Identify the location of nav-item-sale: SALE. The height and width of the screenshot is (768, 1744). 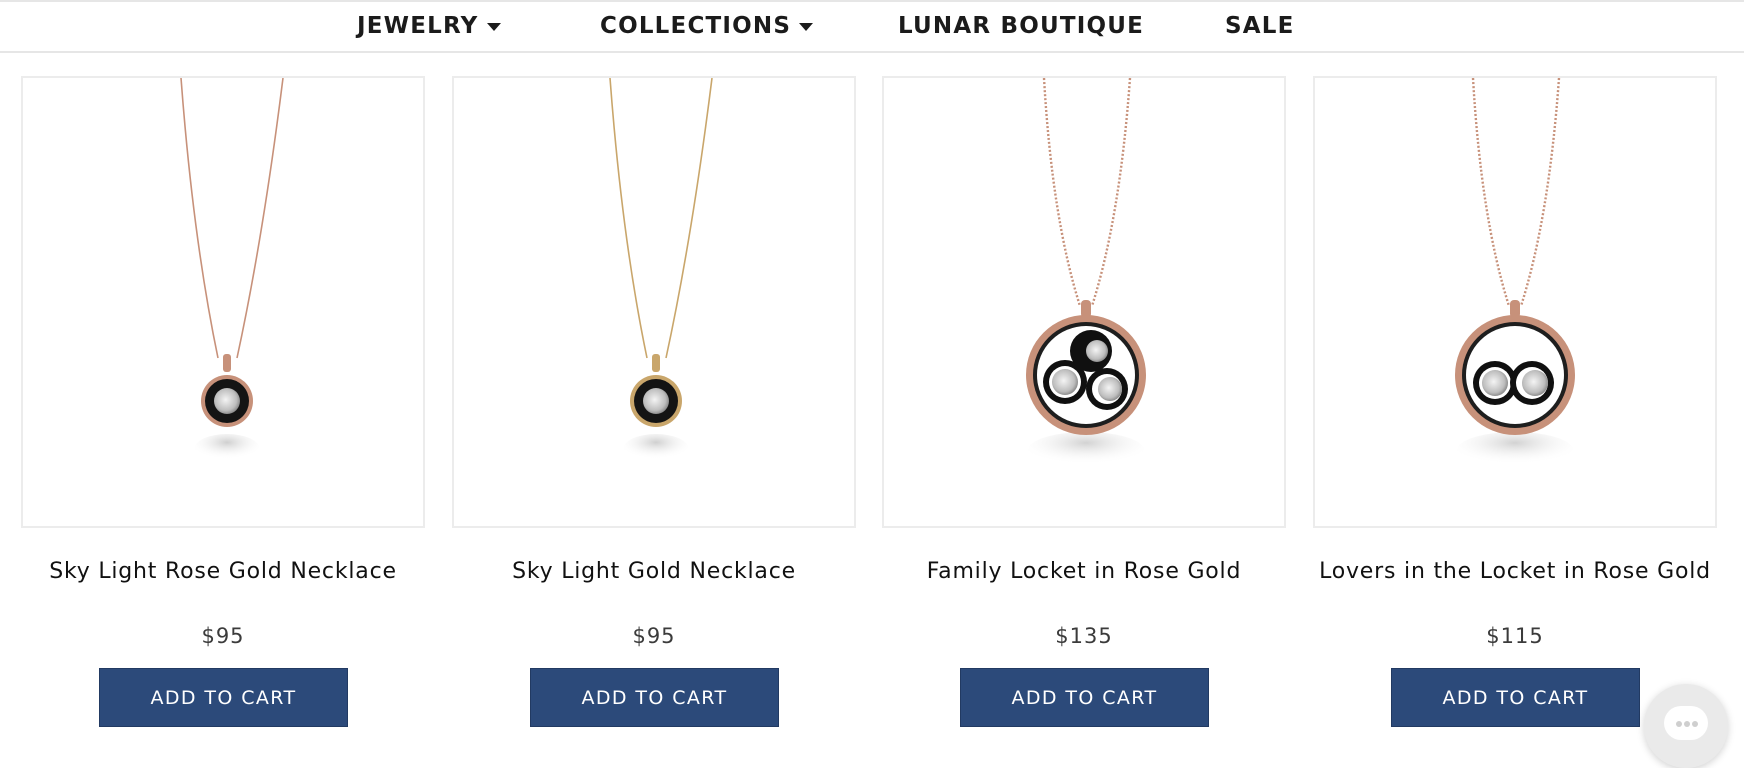
(1260, 26).